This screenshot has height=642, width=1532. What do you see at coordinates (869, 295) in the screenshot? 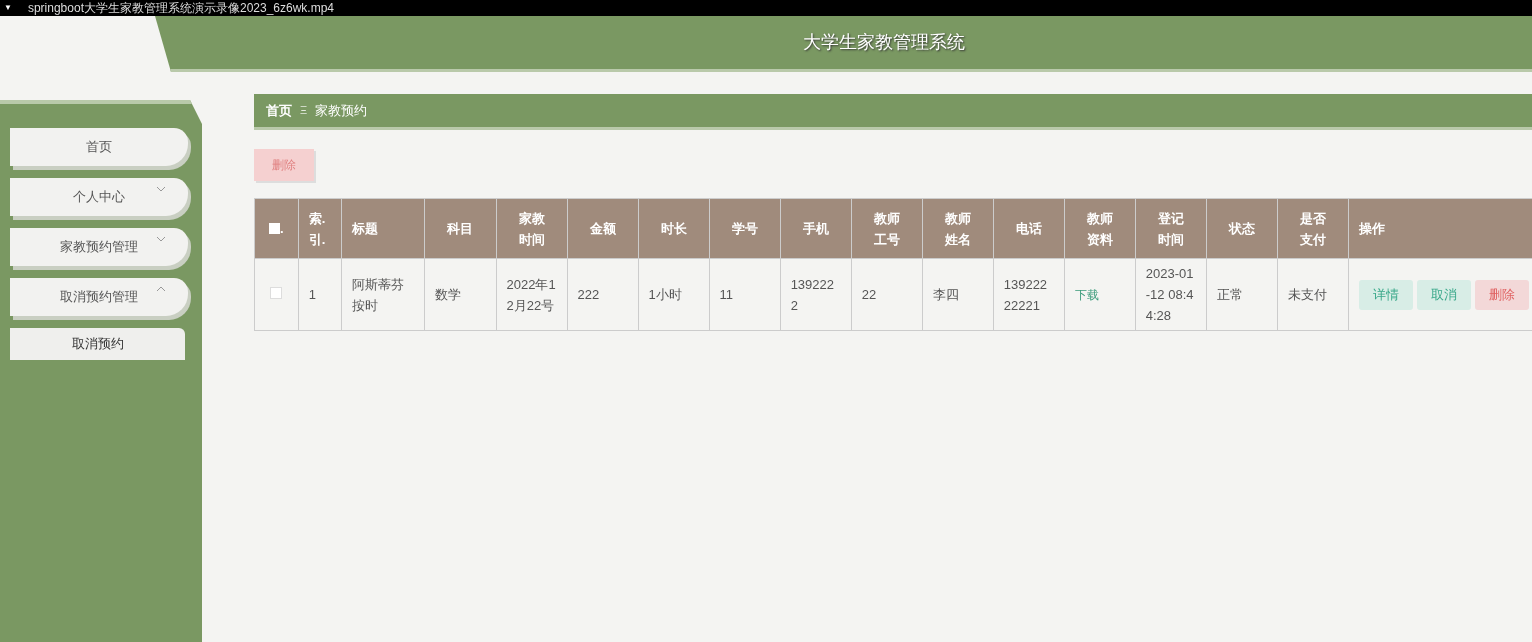
I see `table-cell-text: 22` at bounding box center [869, 295].